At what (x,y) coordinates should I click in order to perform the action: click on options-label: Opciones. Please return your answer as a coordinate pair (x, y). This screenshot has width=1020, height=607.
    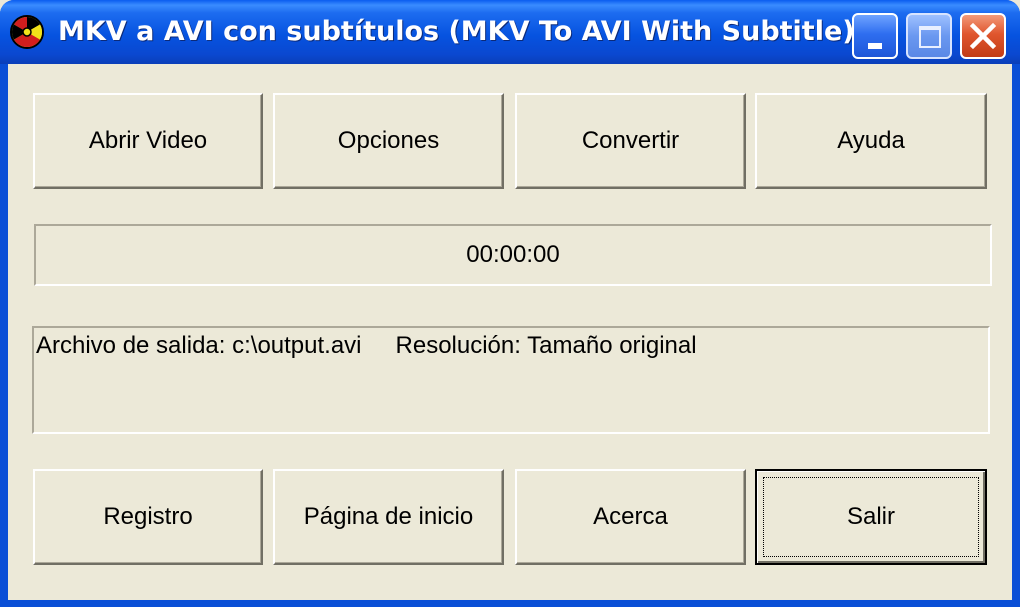
    Looking at the image, I should click on (388, 140).